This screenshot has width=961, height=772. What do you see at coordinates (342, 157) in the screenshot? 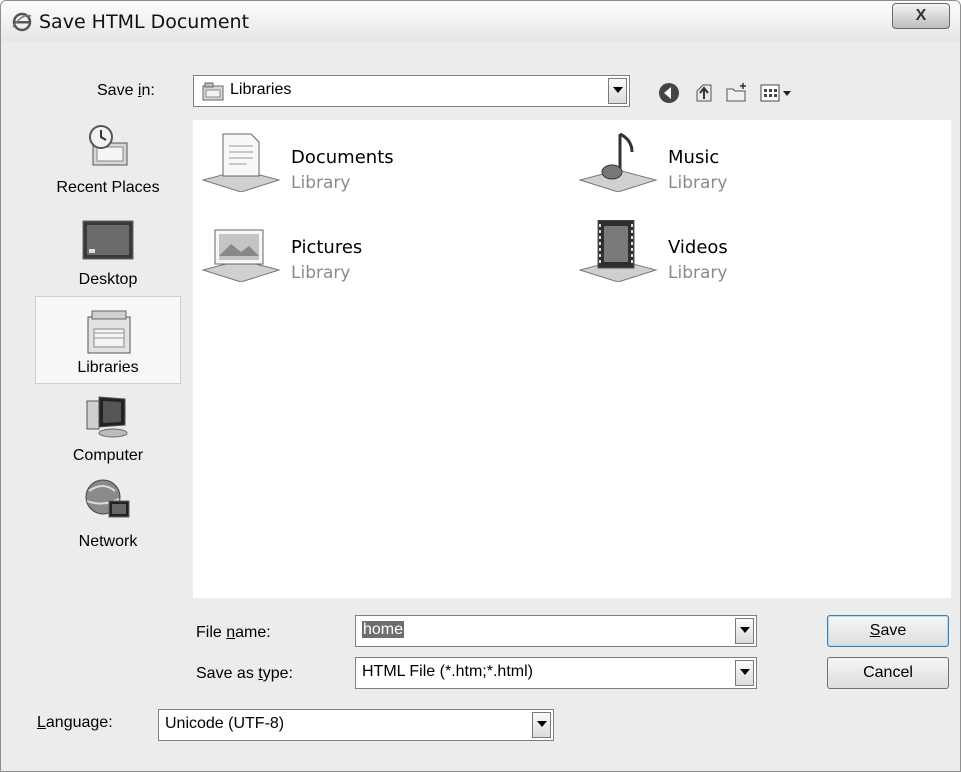
I see `library-name: Documents` at bounding box center [342, 157].